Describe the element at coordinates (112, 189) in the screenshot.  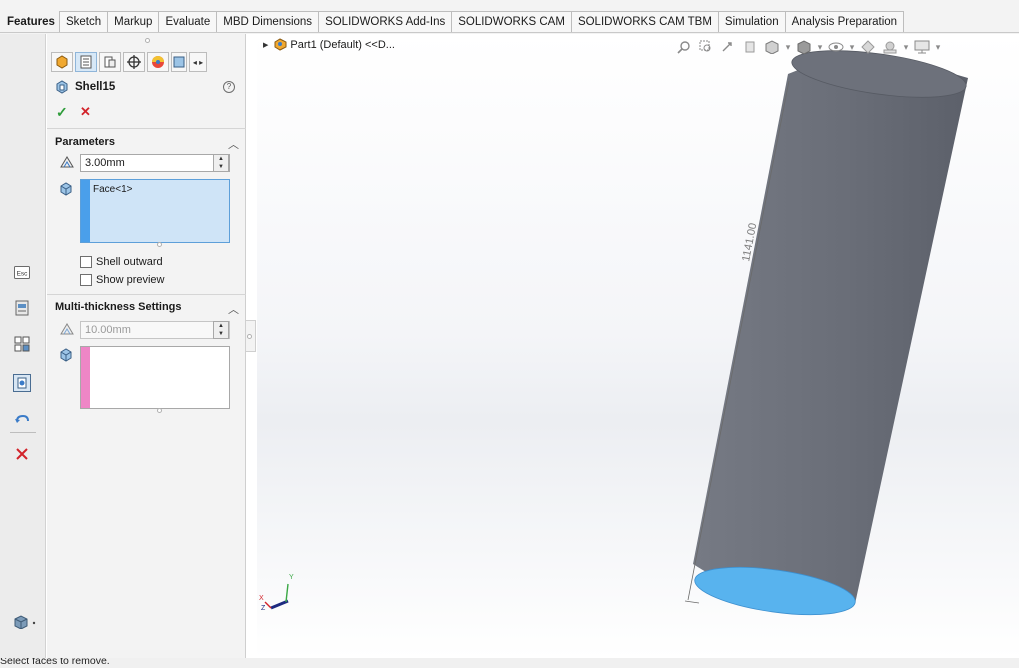
I see `face-list-item: Face<1>` at that location.